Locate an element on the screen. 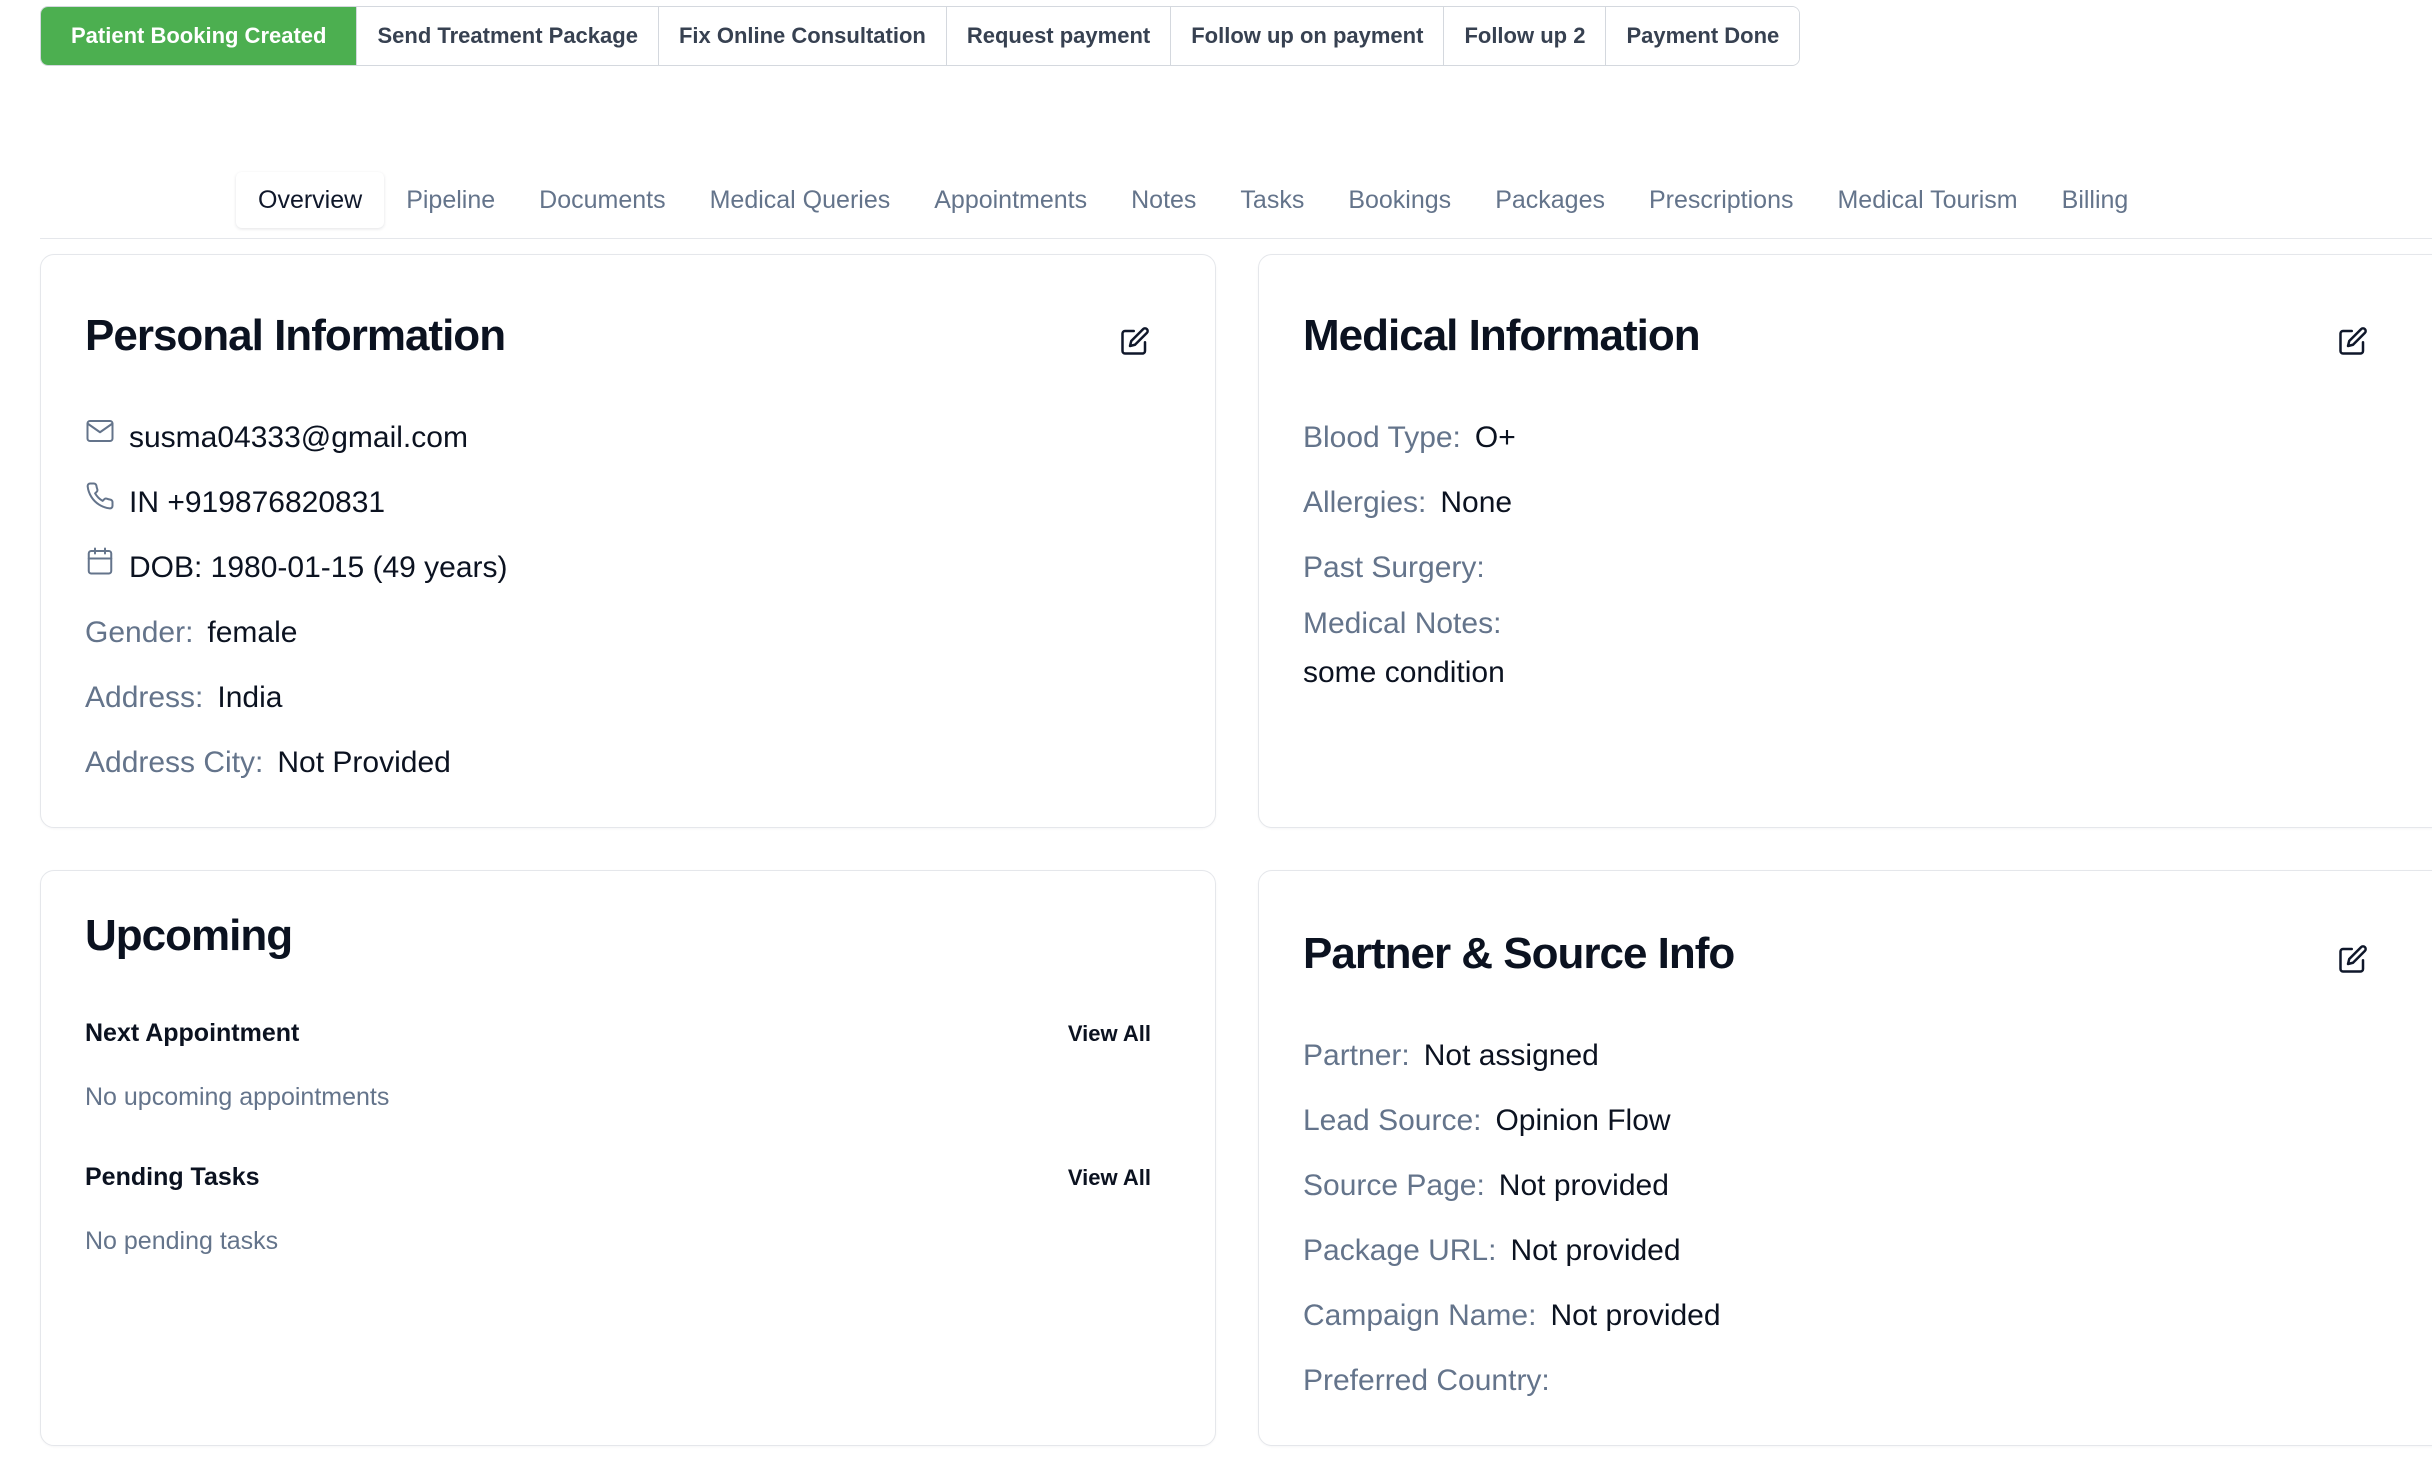  tab-appointments: Appointments is located at coordinates (1010, 200).